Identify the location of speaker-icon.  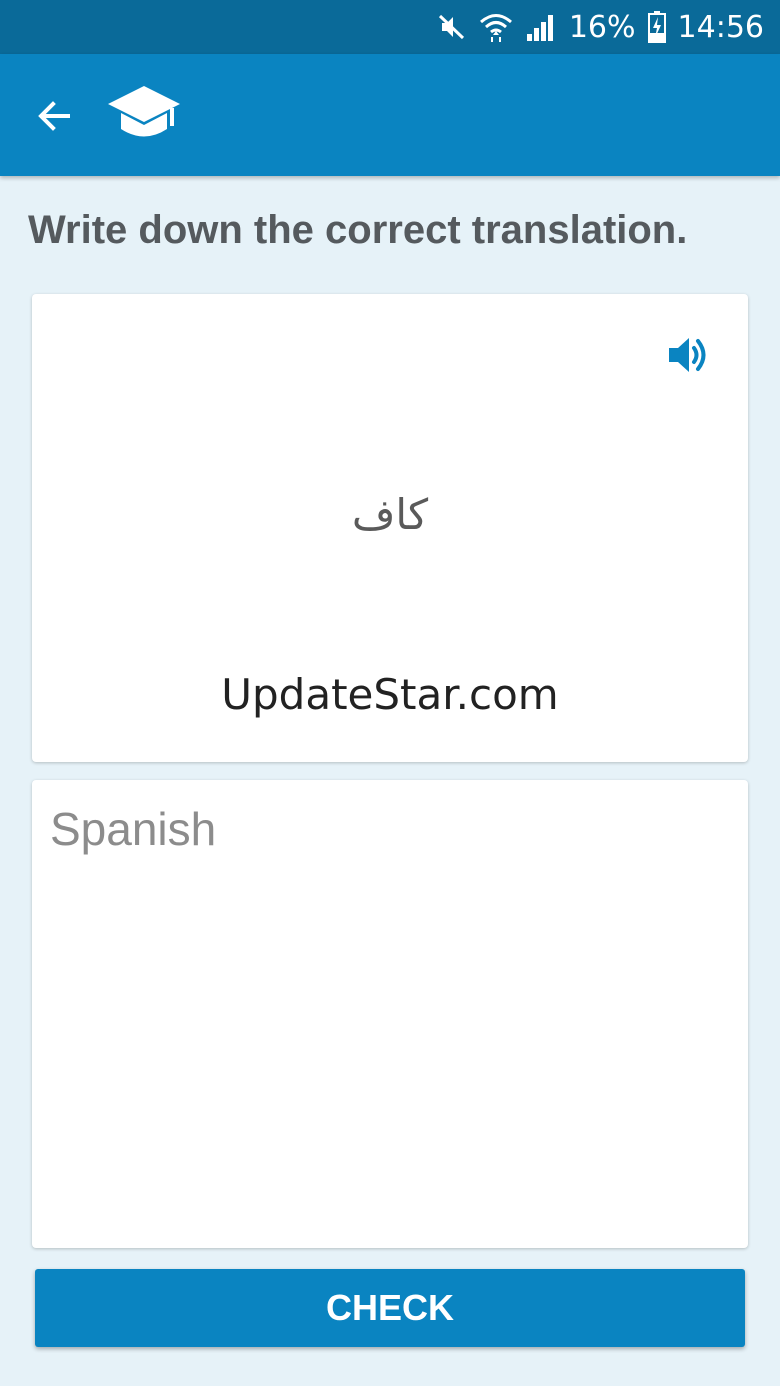
(687, 355).